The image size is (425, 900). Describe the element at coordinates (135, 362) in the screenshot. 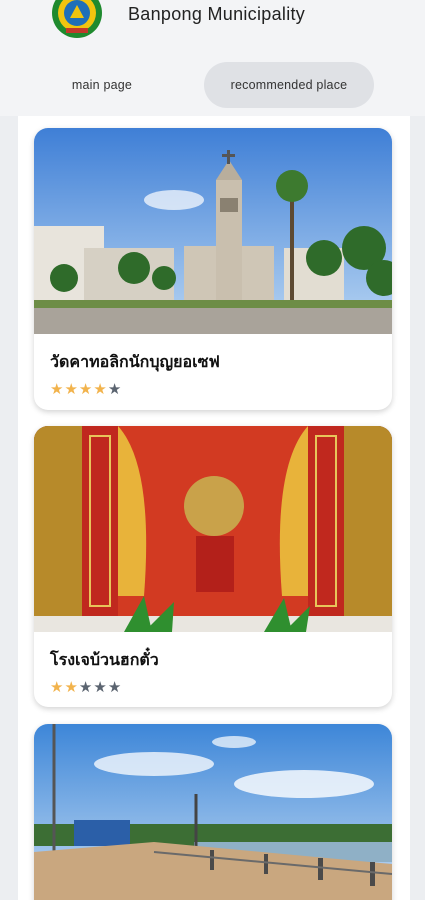

I see `place-title: วัดคาทอลิกนักบุญยอเซฟ` at that location.